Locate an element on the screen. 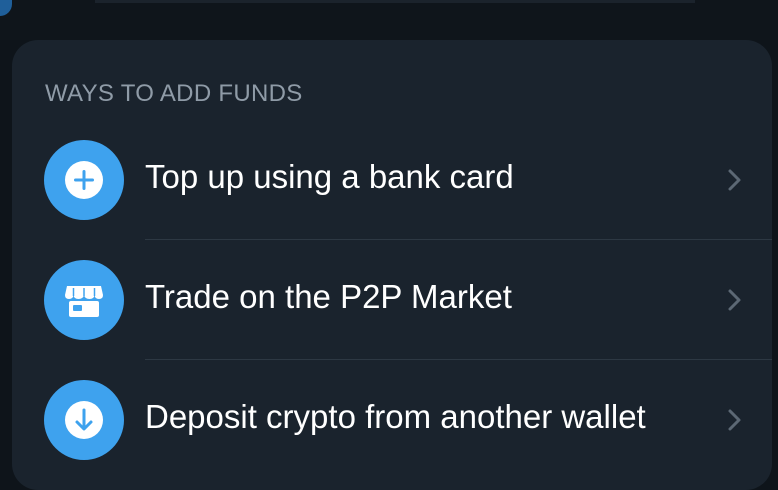 This screenshot has height=490, width=778. background-top-strip is located at coordinates (389, 20).